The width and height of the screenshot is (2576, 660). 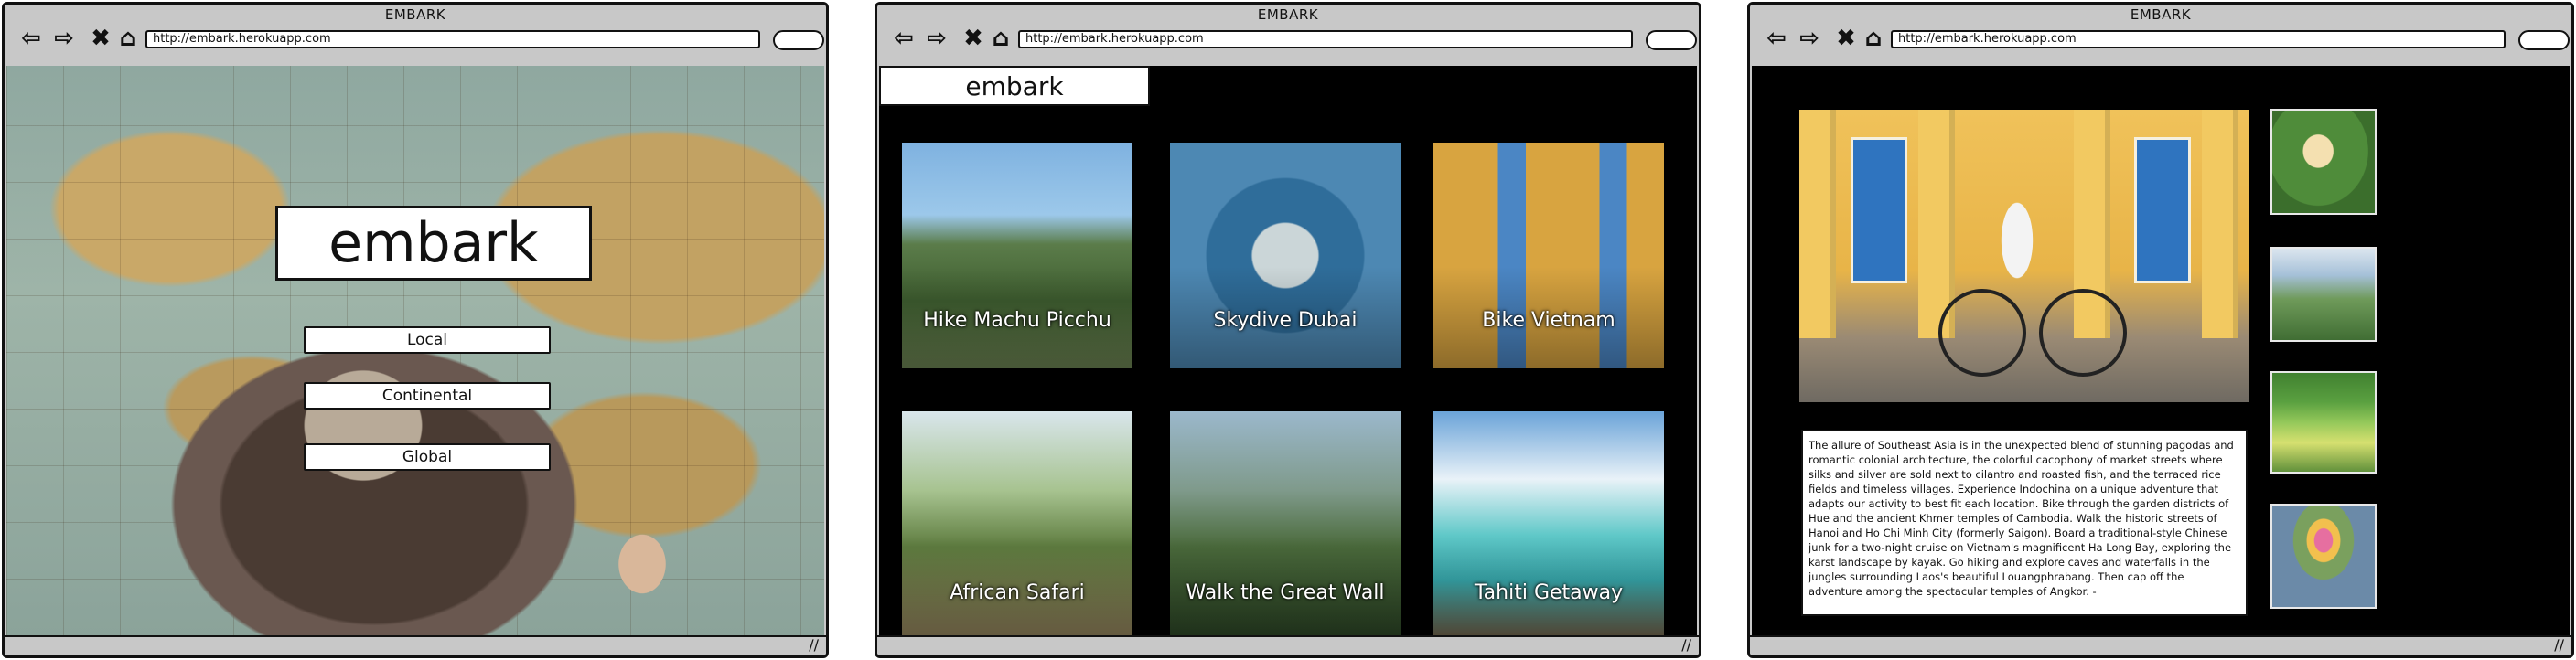 I want to click on tile-label: Hike Machu Picchu, so click(x=1017, y=321).